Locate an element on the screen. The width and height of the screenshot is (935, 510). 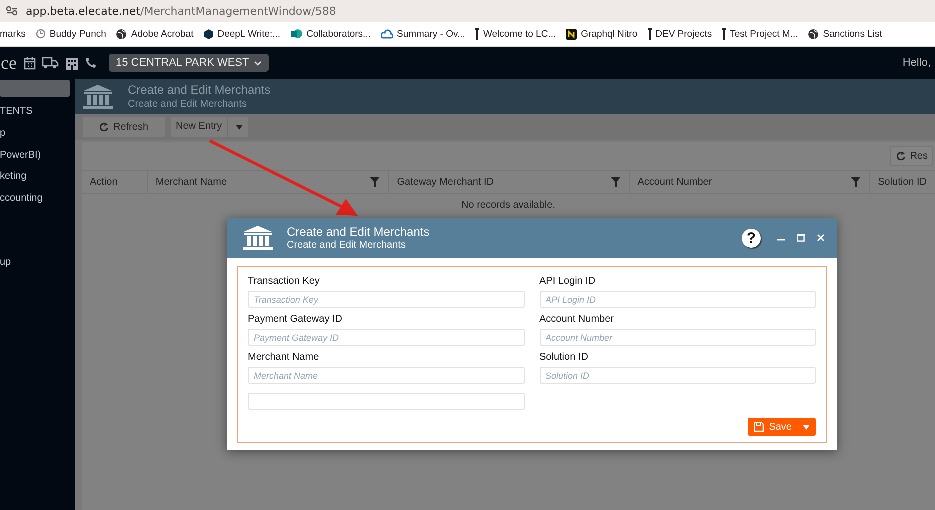
new-entry-button: New Entry is located at coordinates (202, 127).